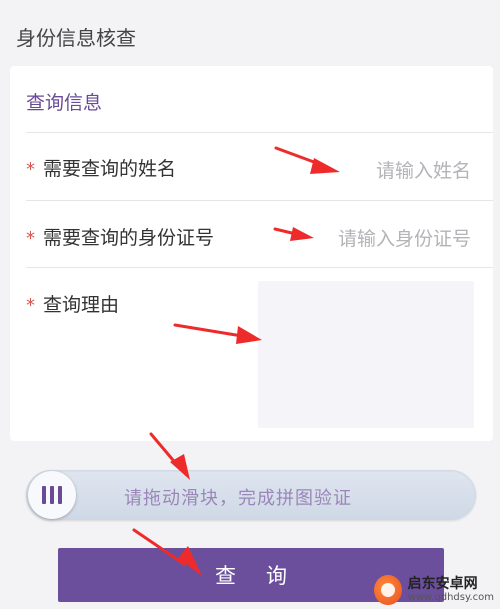 The image size is (500, 609). Describe the element at coordinates (120, 238) in the screenshot. I see `id-number-field-label: * 需要查询的身份证号` at that location.